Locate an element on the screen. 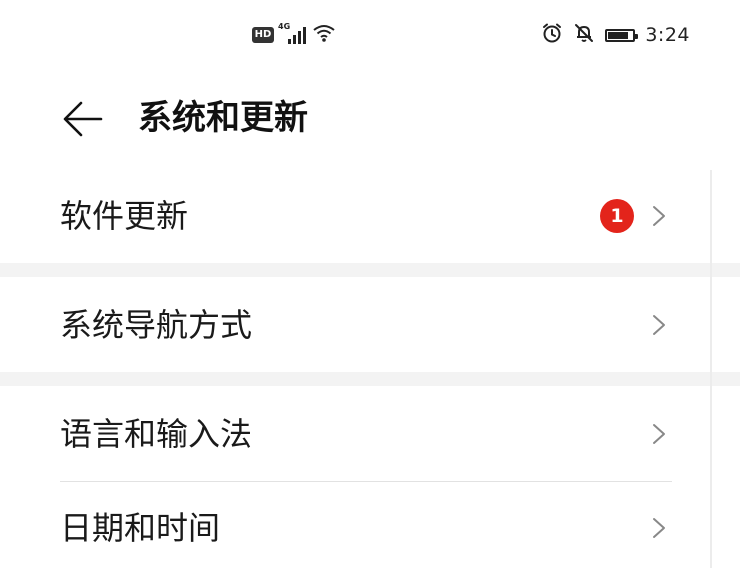 This screenshot has height=574, width=740. alarm-icon is located at coordinates (552, 35).